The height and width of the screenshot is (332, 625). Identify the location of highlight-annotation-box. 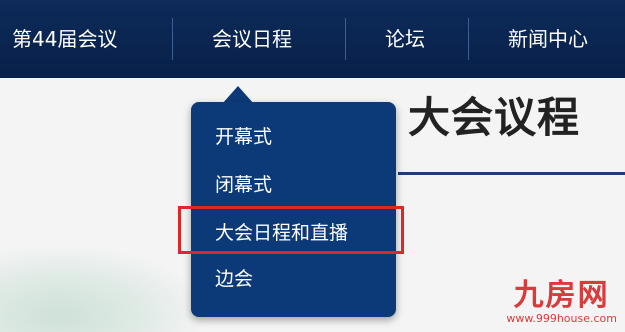
(291, 230).